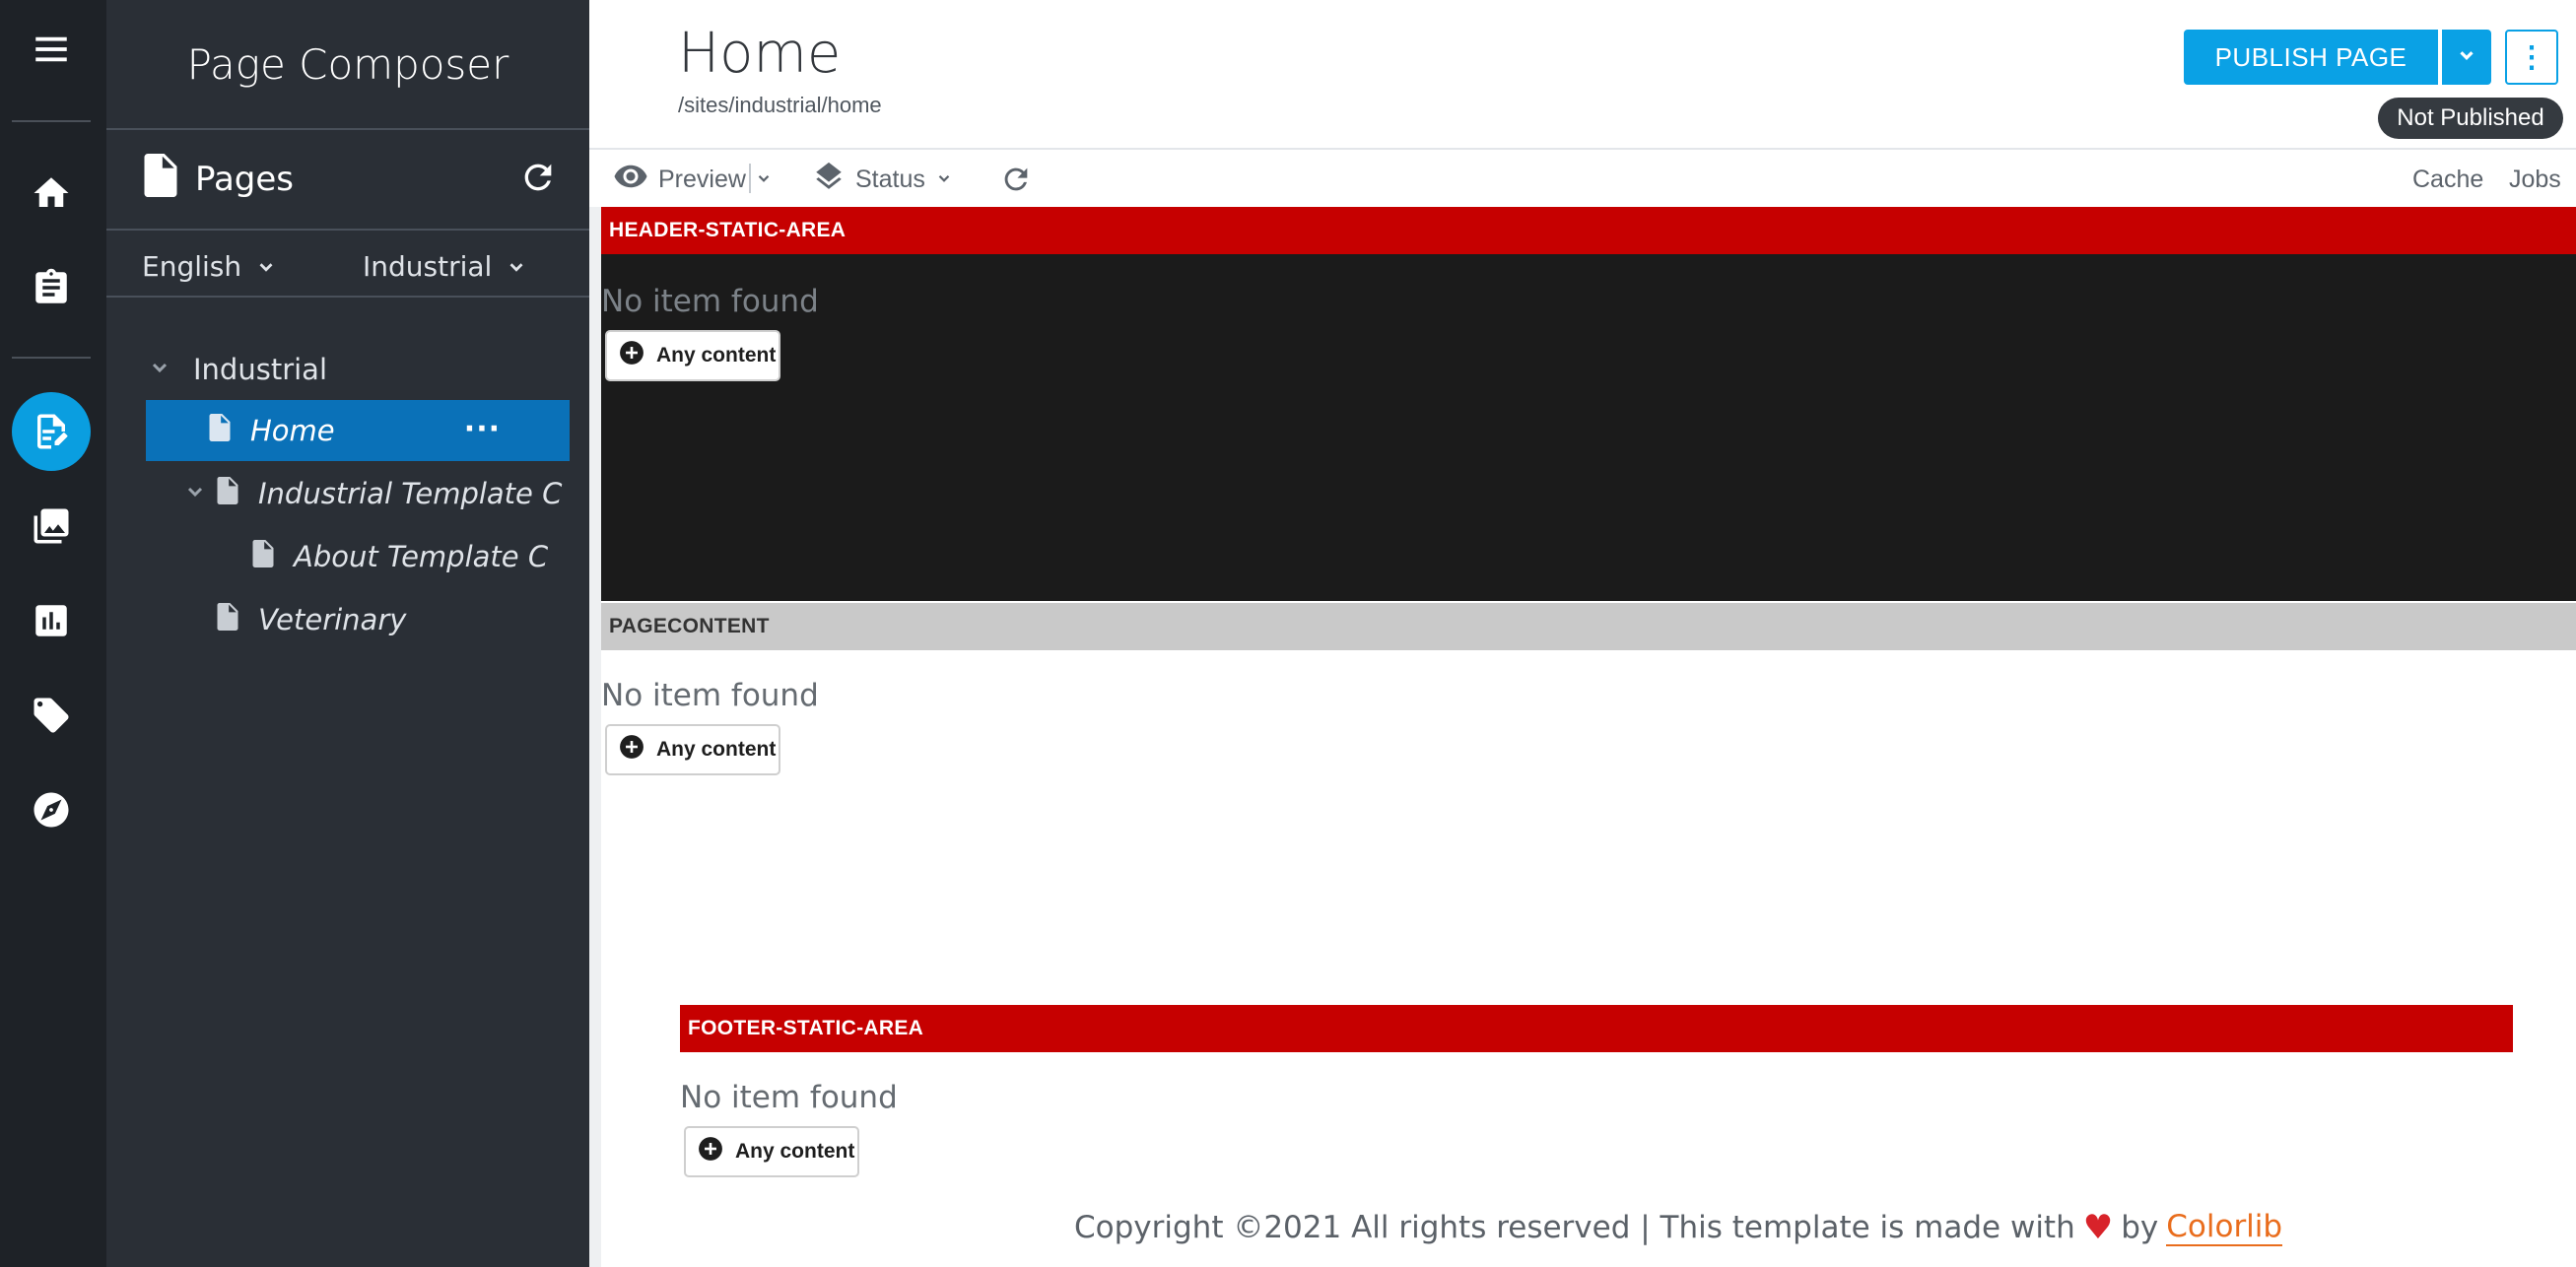 The height and width of the screenshot is (1267, 2576). Describe the element at coordinates (1596, 1028) in the screenshot. I see `zone-footer-static-area: FOOTER-STATIC-AREA` at that location.